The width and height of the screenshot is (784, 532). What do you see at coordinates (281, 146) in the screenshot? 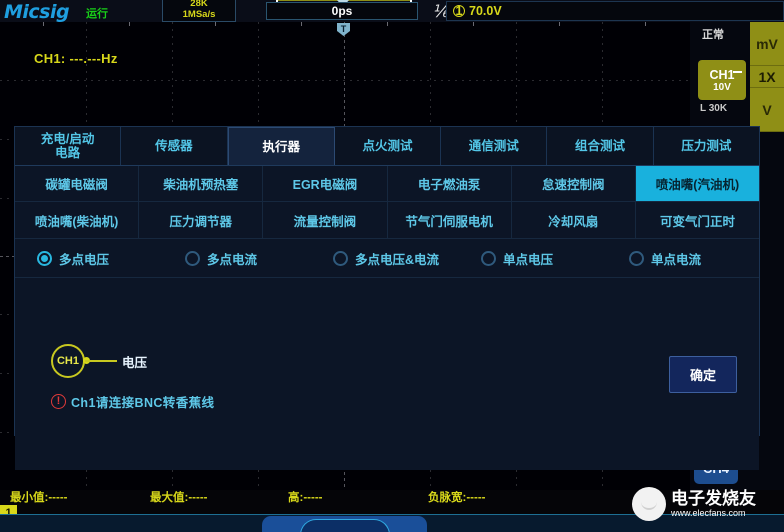
I see `tab-actuator: 执行器` at bounding box center [281, 146].